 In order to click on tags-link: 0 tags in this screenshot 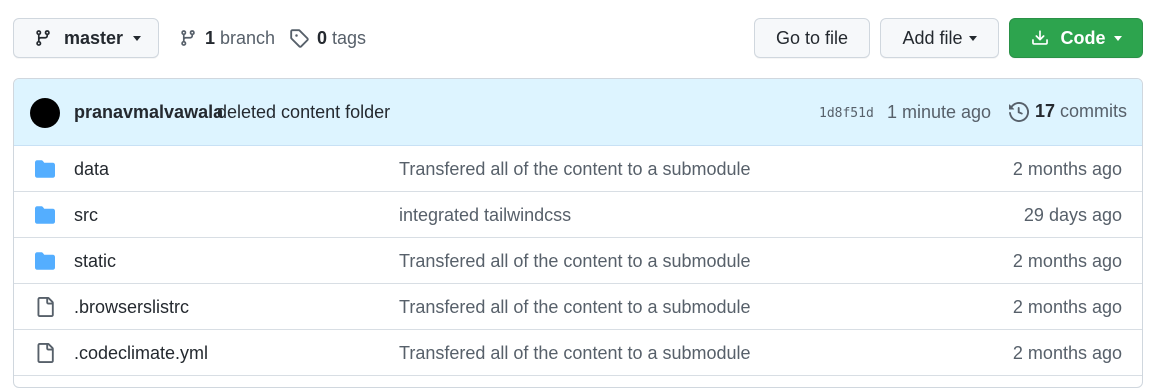, I will do `click(327, 38)`.